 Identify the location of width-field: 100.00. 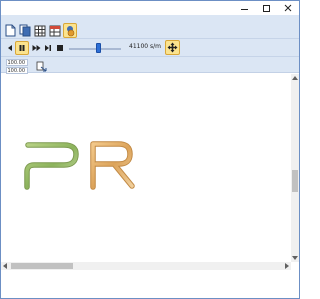
(17, 62).